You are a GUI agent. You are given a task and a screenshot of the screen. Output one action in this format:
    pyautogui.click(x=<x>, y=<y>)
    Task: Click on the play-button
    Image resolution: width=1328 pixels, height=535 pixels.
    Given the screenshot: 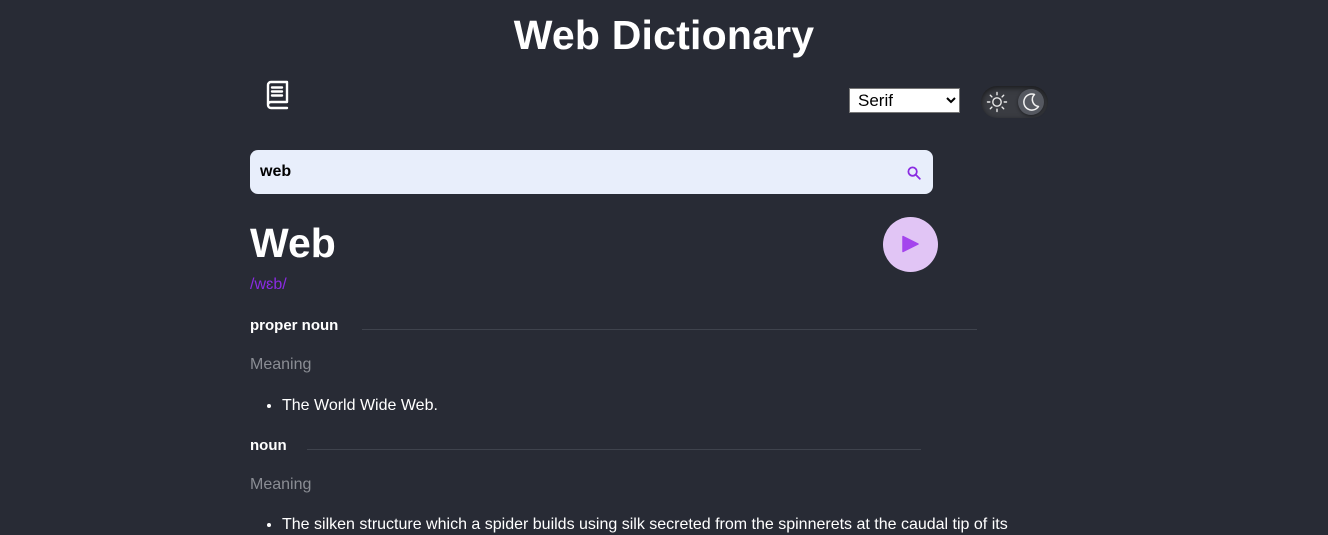 What is the action you would take?
    pyautogui.click(x=910, y=244)
    